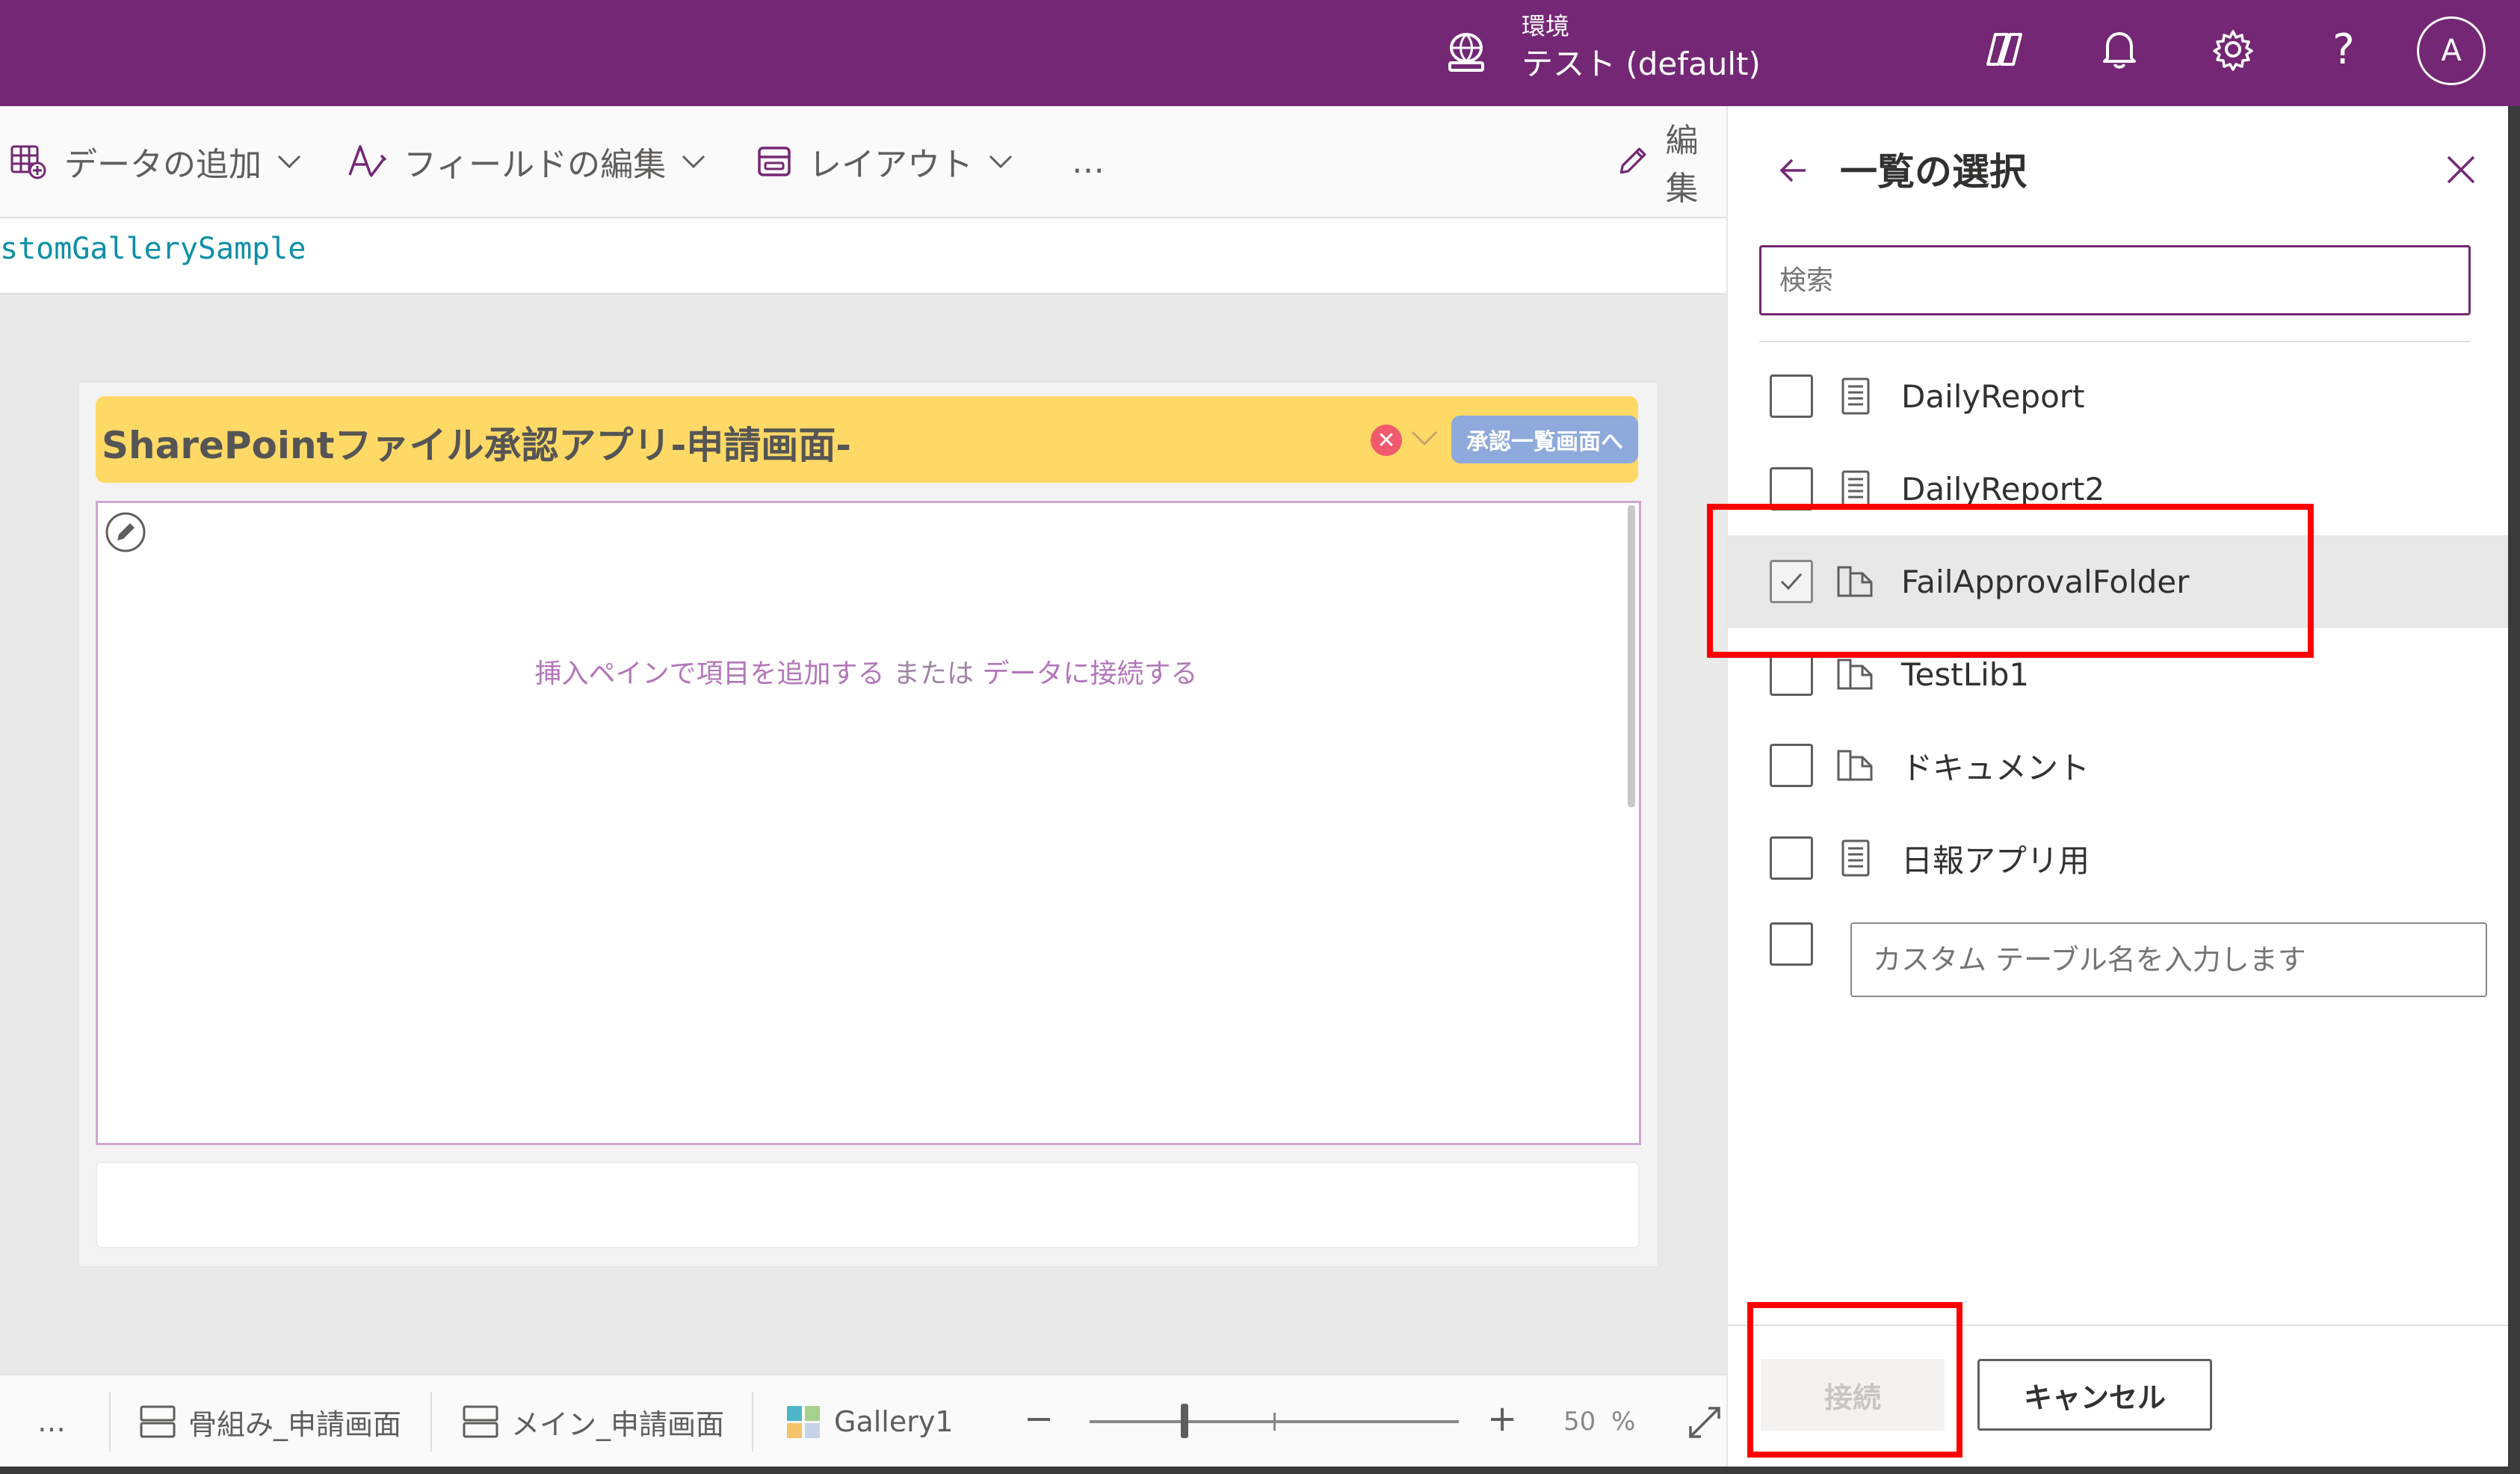 The width and height of the screenshot is (2520, 1474). What do you see at coordinates (2094, 1395) in the screenshot?
I see `cancel-button: キャンセル` at bounding box center [2094, 1395].